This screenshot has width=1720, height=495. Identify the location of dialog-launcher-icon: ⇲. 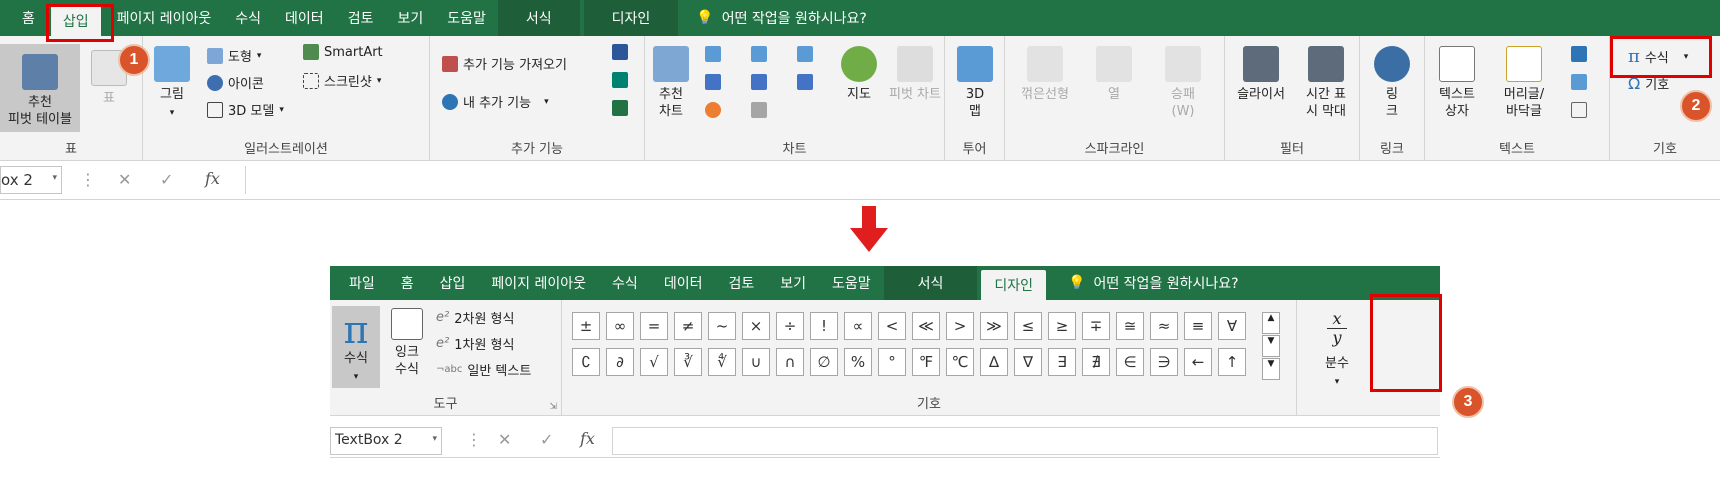
(553, 407).